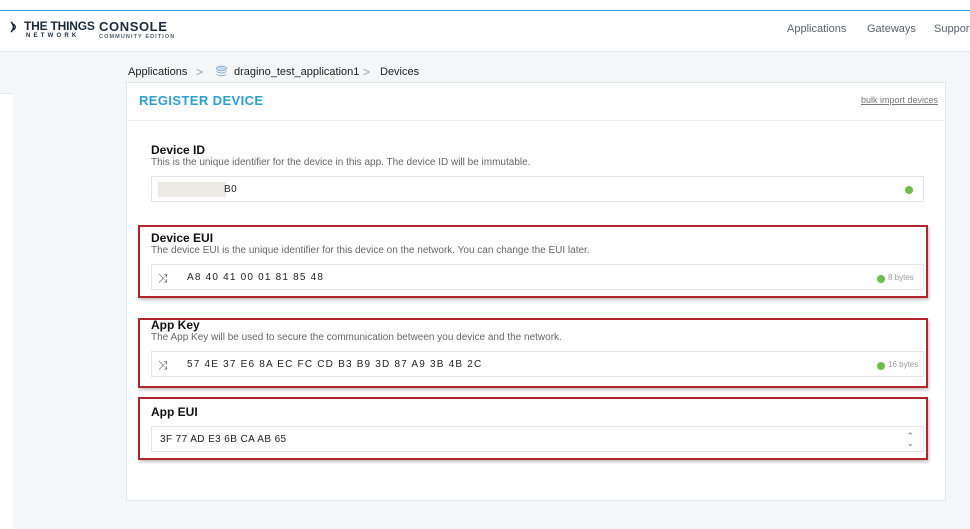 The height and width of the screenshot is (529, 970). What do you see at coordinates (899, 100) in the screenshot?
I see `bulk-import-link: bulk import devices` at bounding box center [899, 100].